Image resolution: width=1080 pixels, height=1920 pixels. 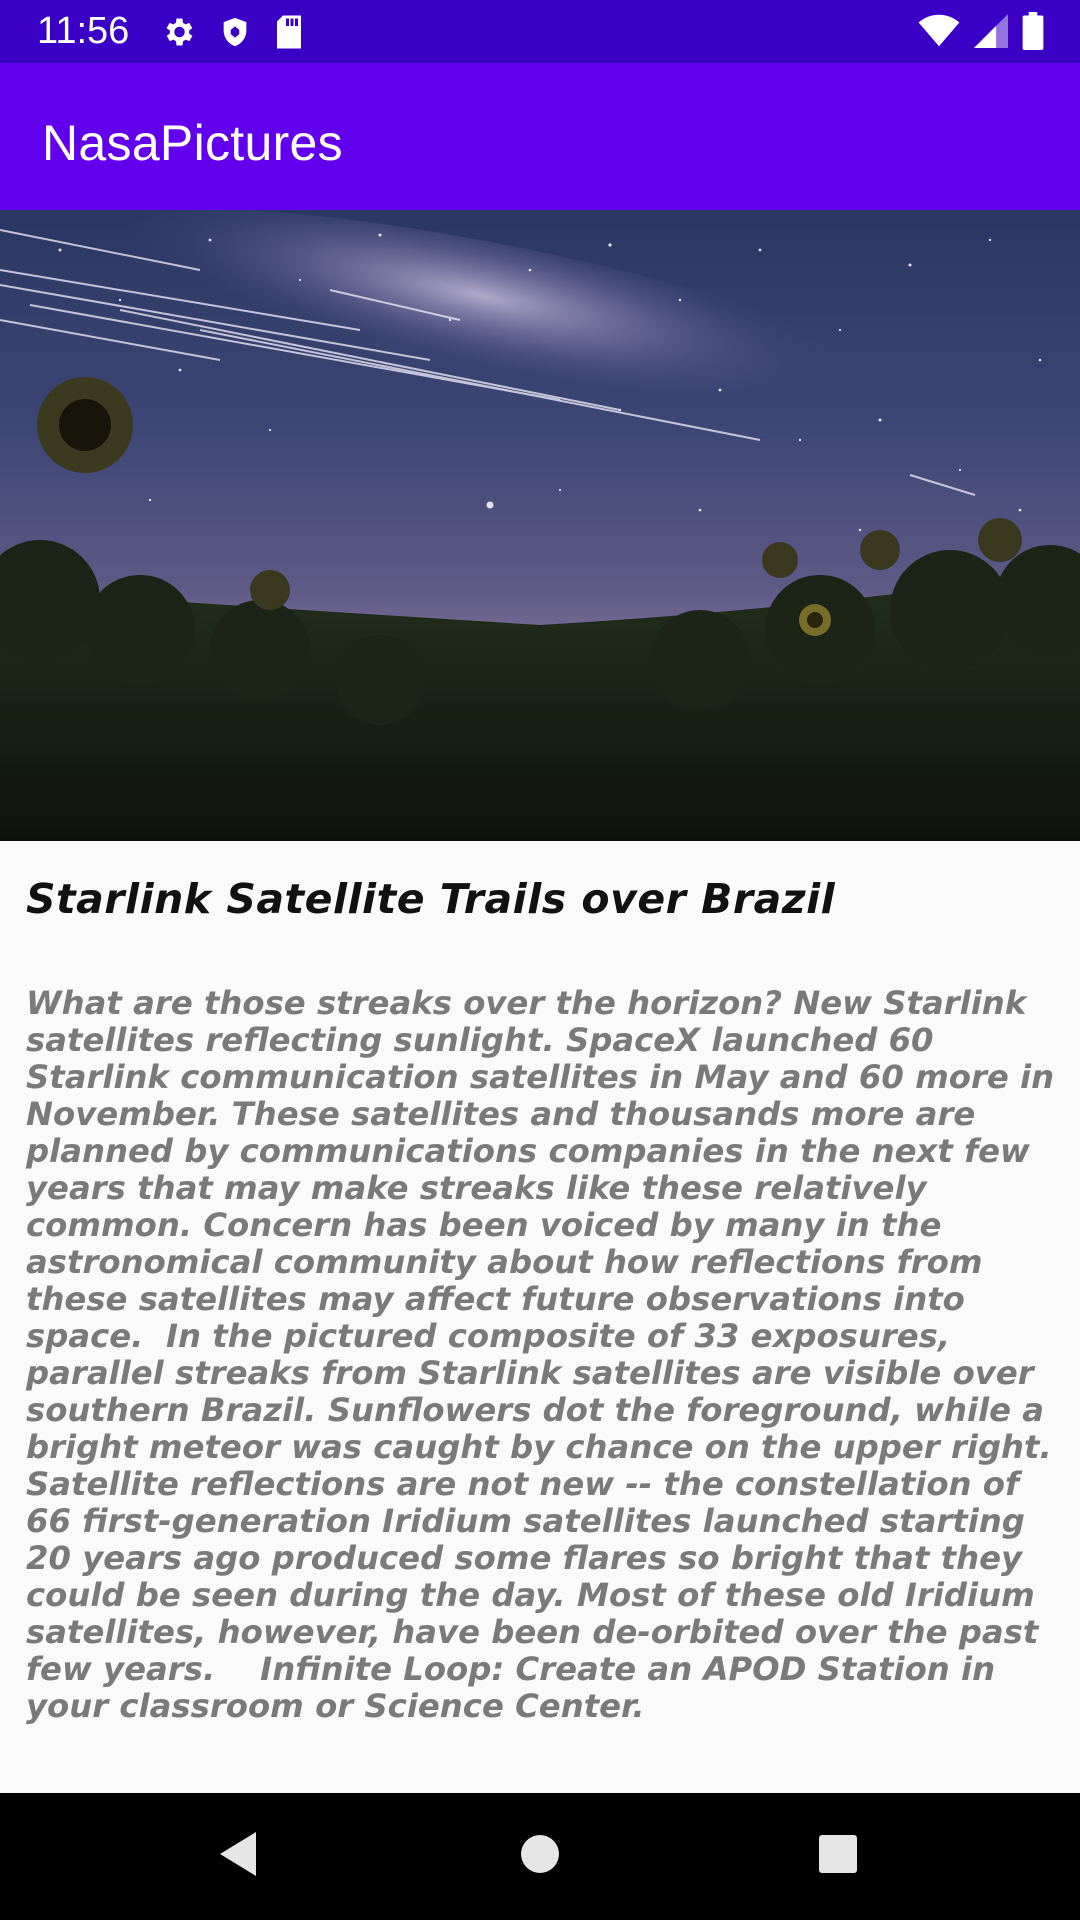 I want to click on status-icons-left, so click(x=232, y=32).